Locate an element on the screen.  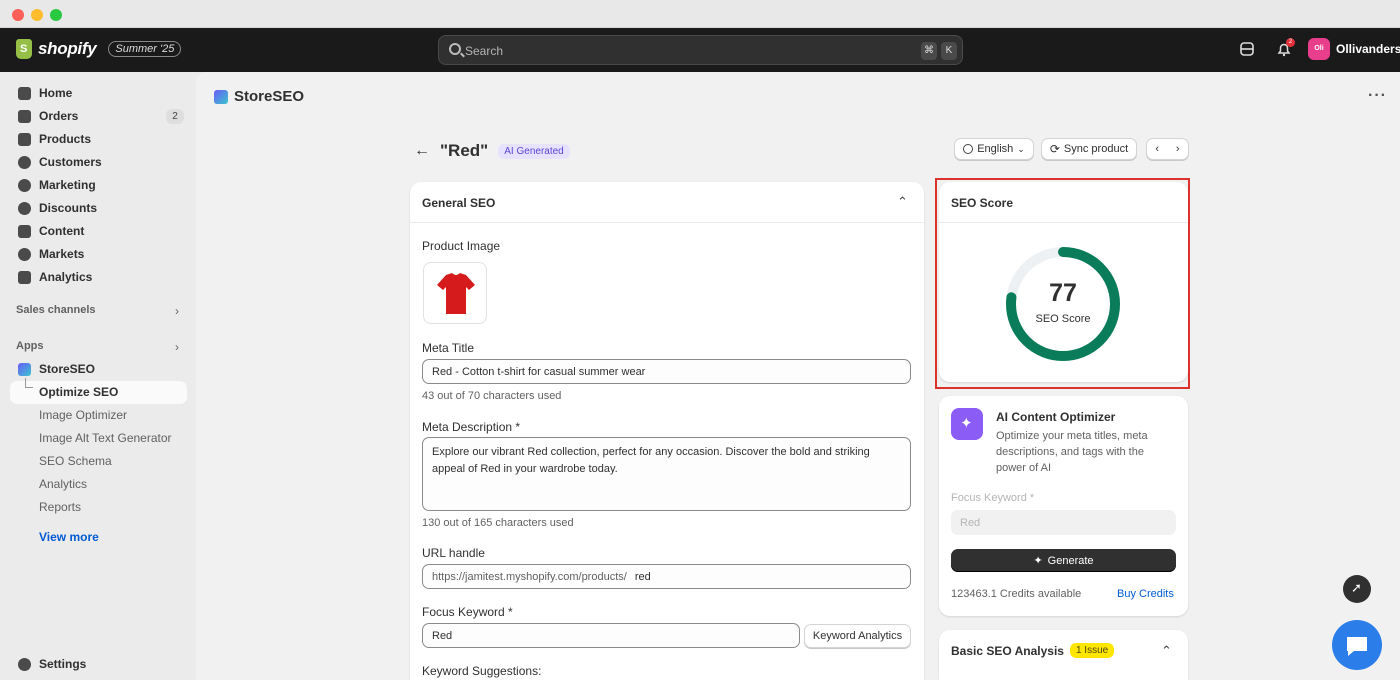
previous-arrow-icon: ‹ is located at coordinates (1157, 149).